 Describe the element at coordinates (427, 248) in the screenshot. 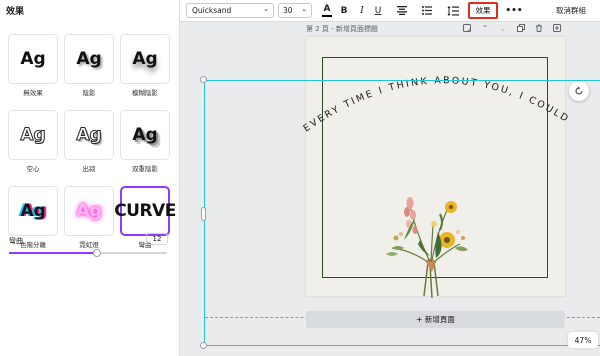

I see `flower-bouquet-illustration` at that location.